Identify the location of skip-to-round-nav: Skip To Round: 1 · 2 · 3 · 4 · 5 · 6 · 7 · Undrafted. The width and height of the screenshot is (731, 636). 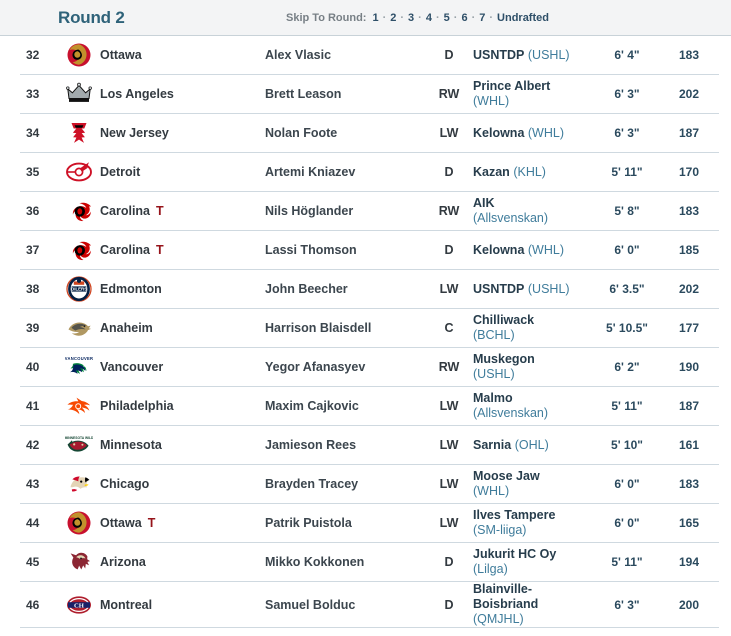
(417, 18).